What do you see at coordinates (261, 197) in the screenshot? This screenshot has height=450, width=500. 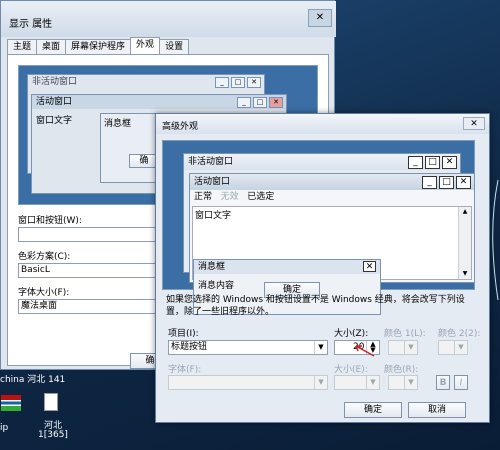 I see `menu-selected: 已选定` at bounding box center [261, 197].